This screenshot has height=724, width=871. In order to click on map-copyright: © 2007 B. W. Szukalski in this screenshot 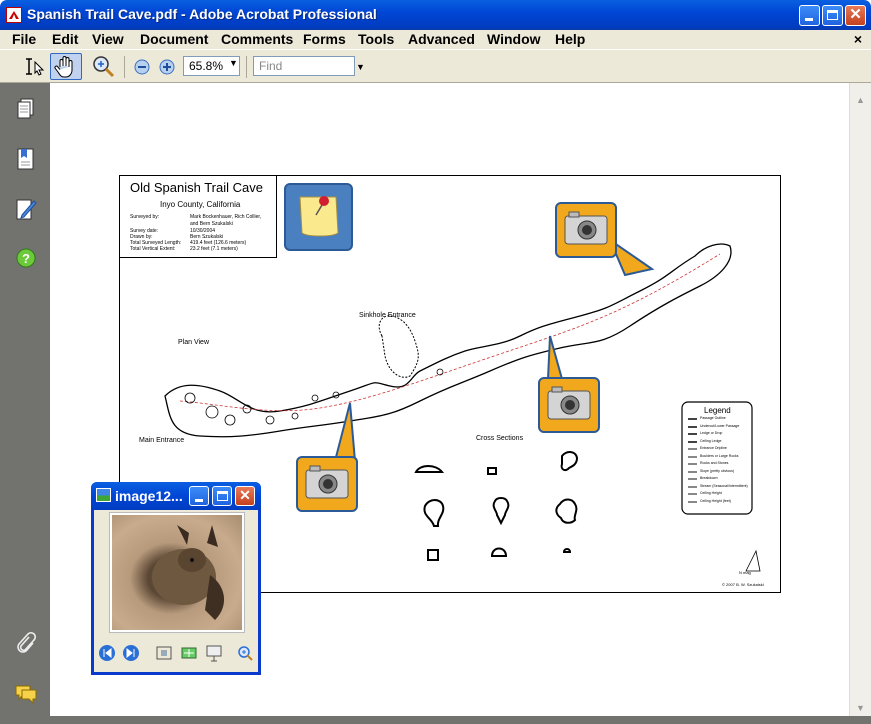, I will do `click(743, 584)`.